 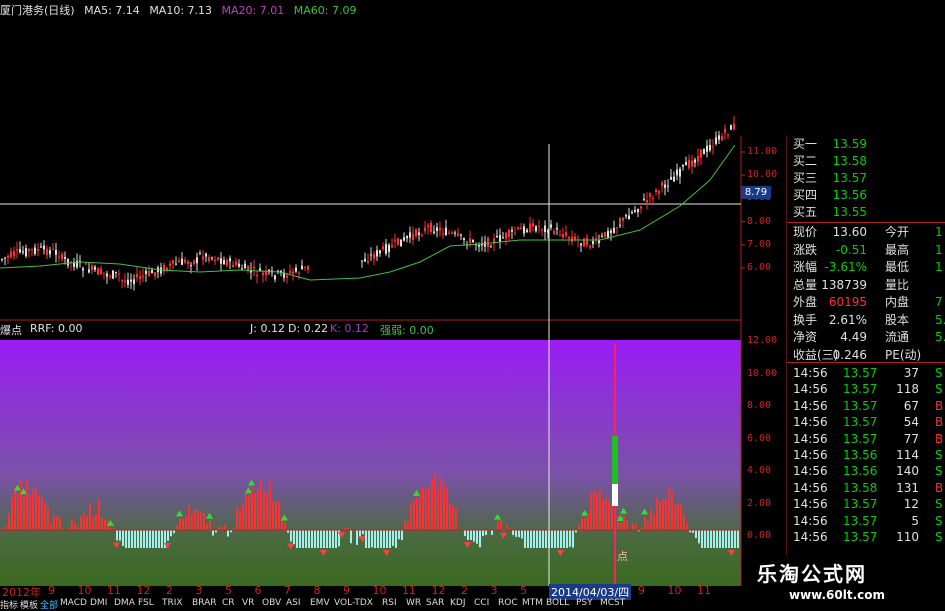 I want to click on quote-row: 买一13.59, so click(x=866, y=144).